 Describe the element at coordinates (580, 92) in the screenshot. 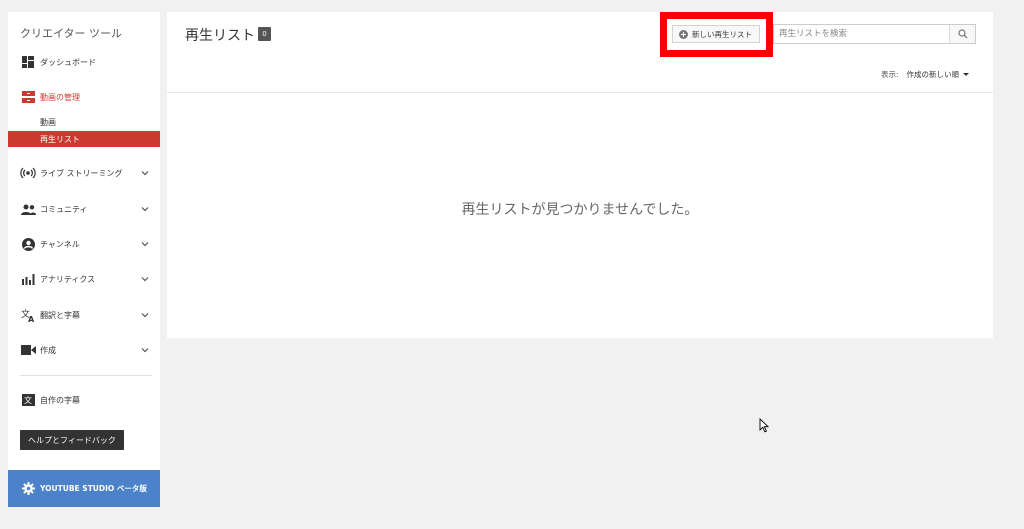

I see `header-divider` at that location.